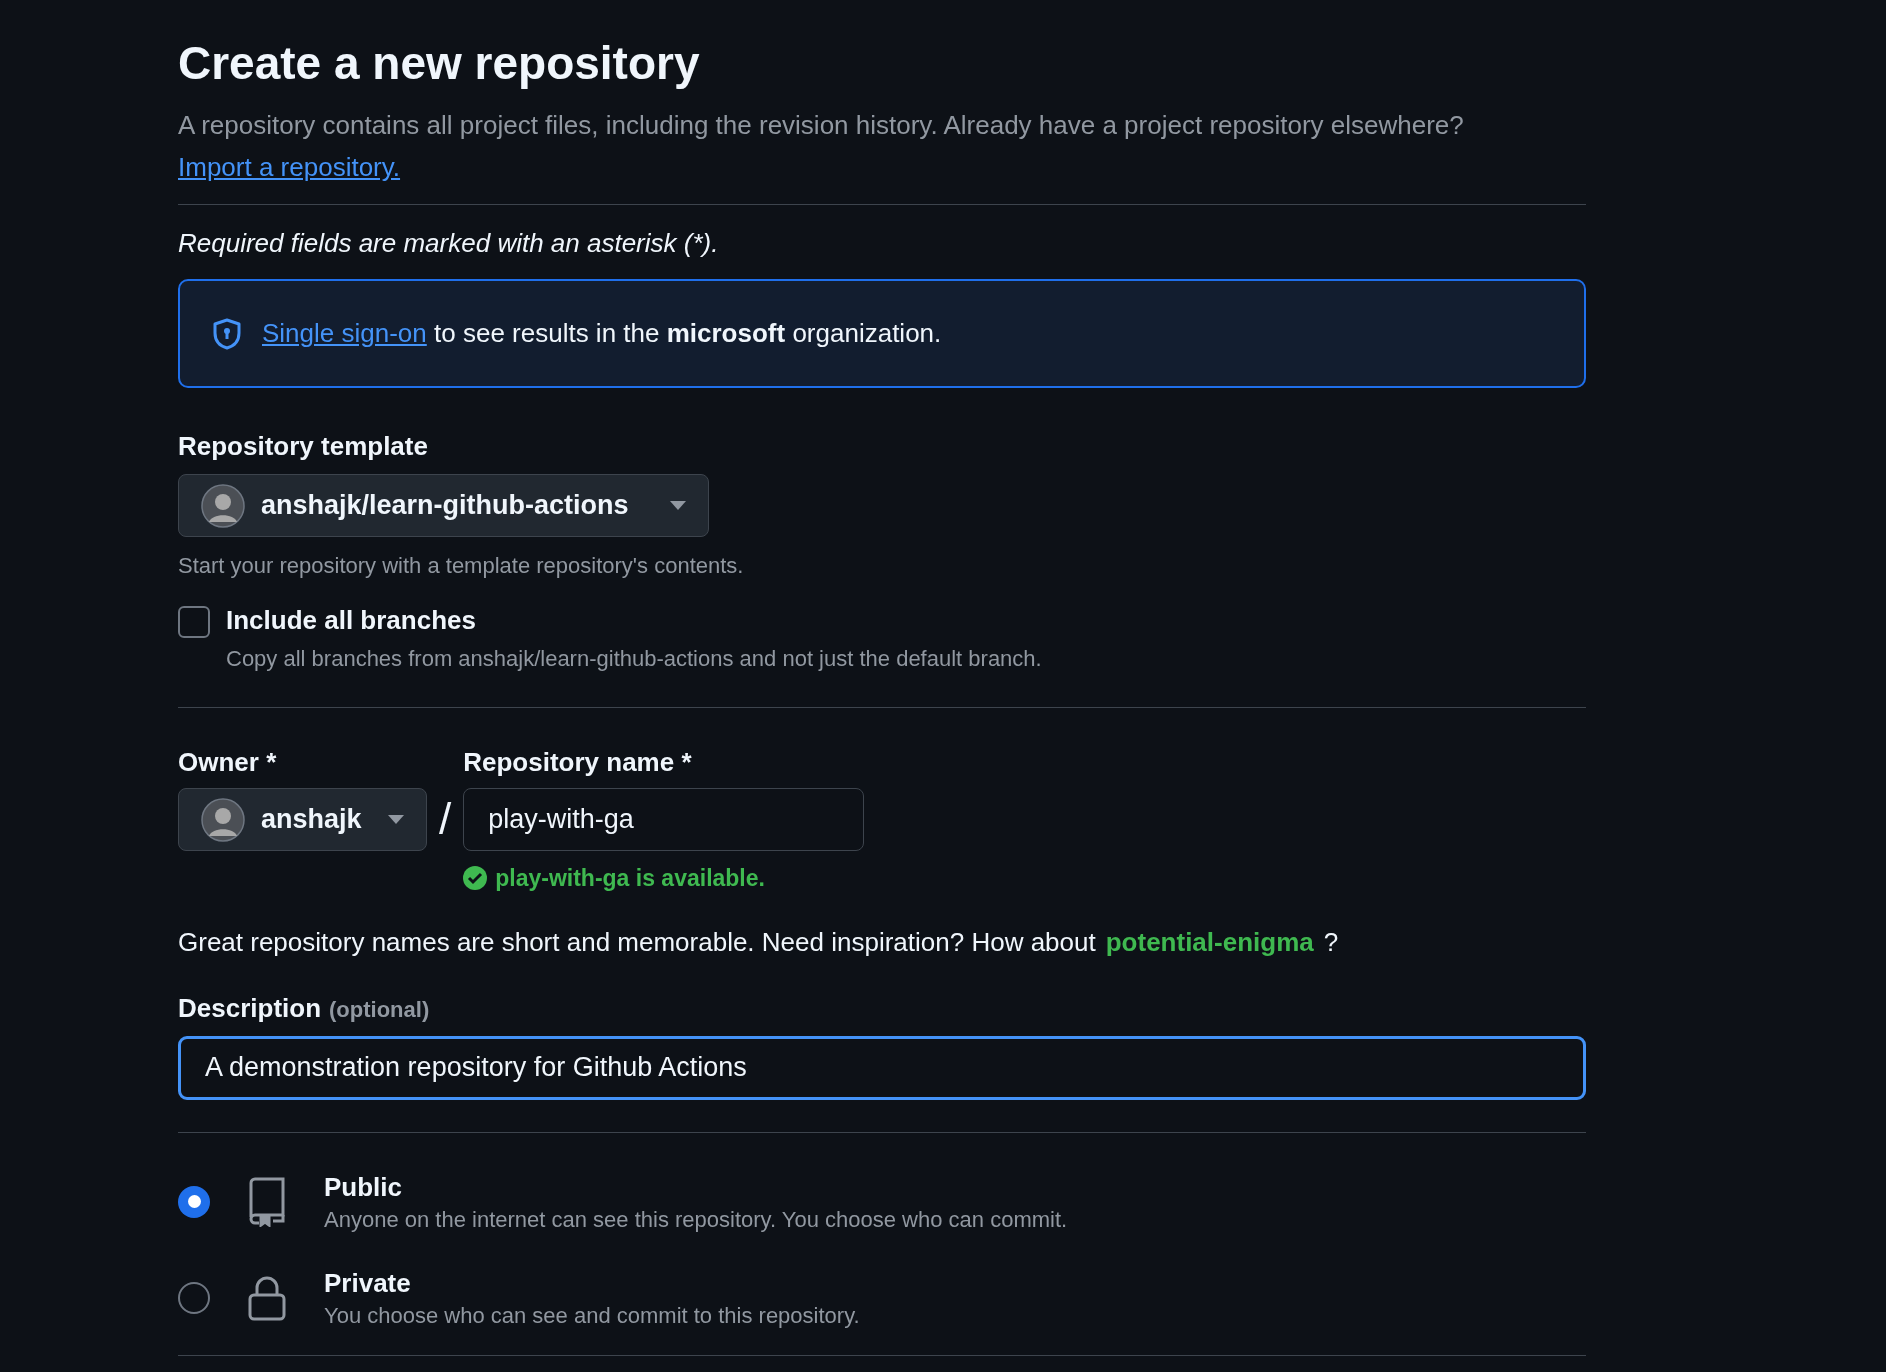  I want to click on field-label: Repository template, so click(303, 446).